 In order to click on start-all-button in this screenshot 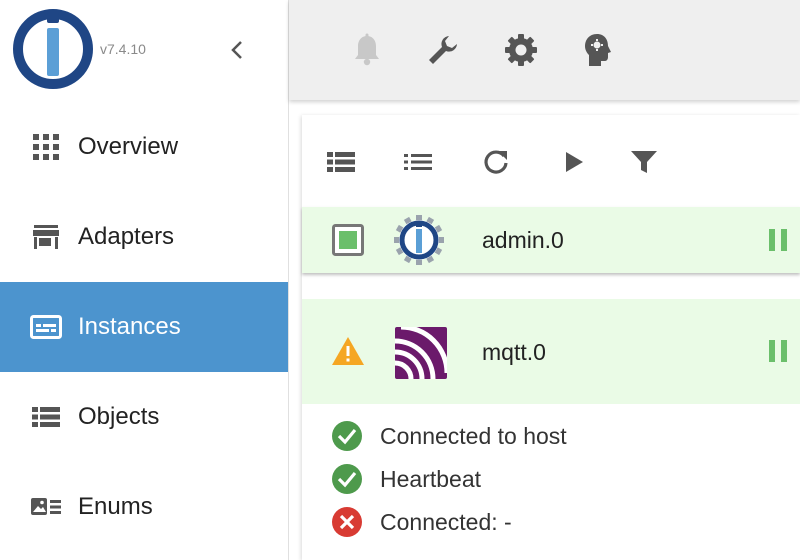, I will do `click(574, 162)`.